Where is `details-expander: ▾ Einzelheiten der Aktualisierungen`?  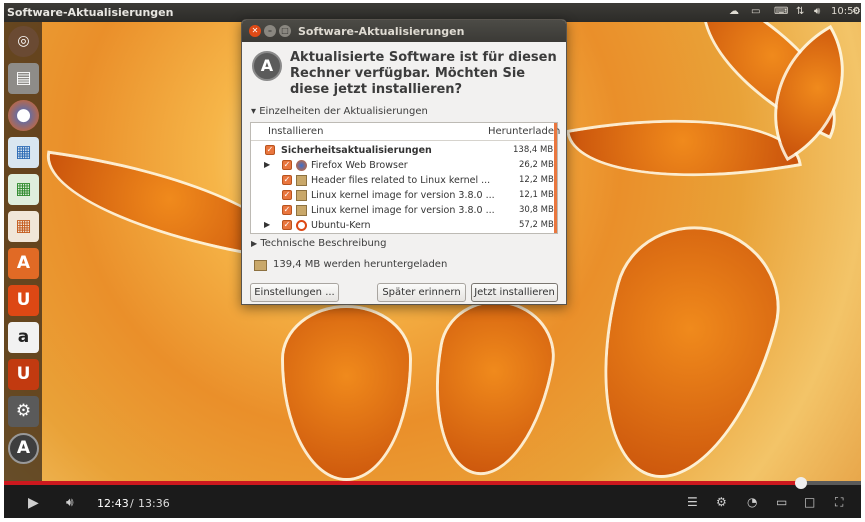 details-expander: ▾ Einzelheiten der Aktualisierungen is located at coordinates (339, 111).